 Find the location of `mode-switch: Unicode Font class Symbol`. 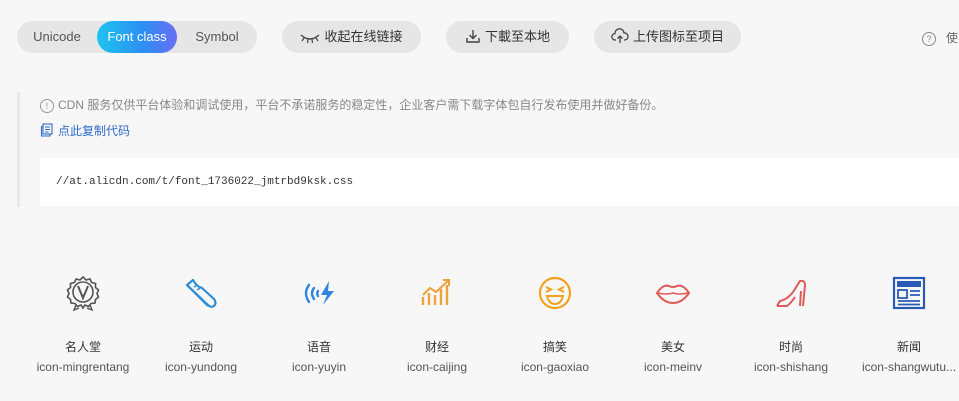

mode-switch: Unicode Font class Symbol is located at coordinates (137, 37).